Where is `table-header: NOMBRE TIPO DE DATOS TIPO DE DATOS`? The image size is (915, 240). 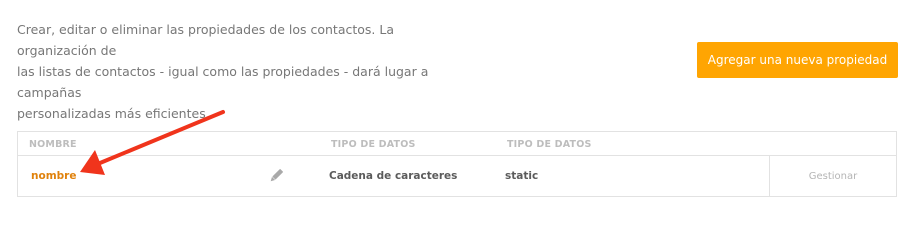 table-header: NOMBRE TIPO DE DATOS TIPO DE DATOS is located at coordinates (457, 144).